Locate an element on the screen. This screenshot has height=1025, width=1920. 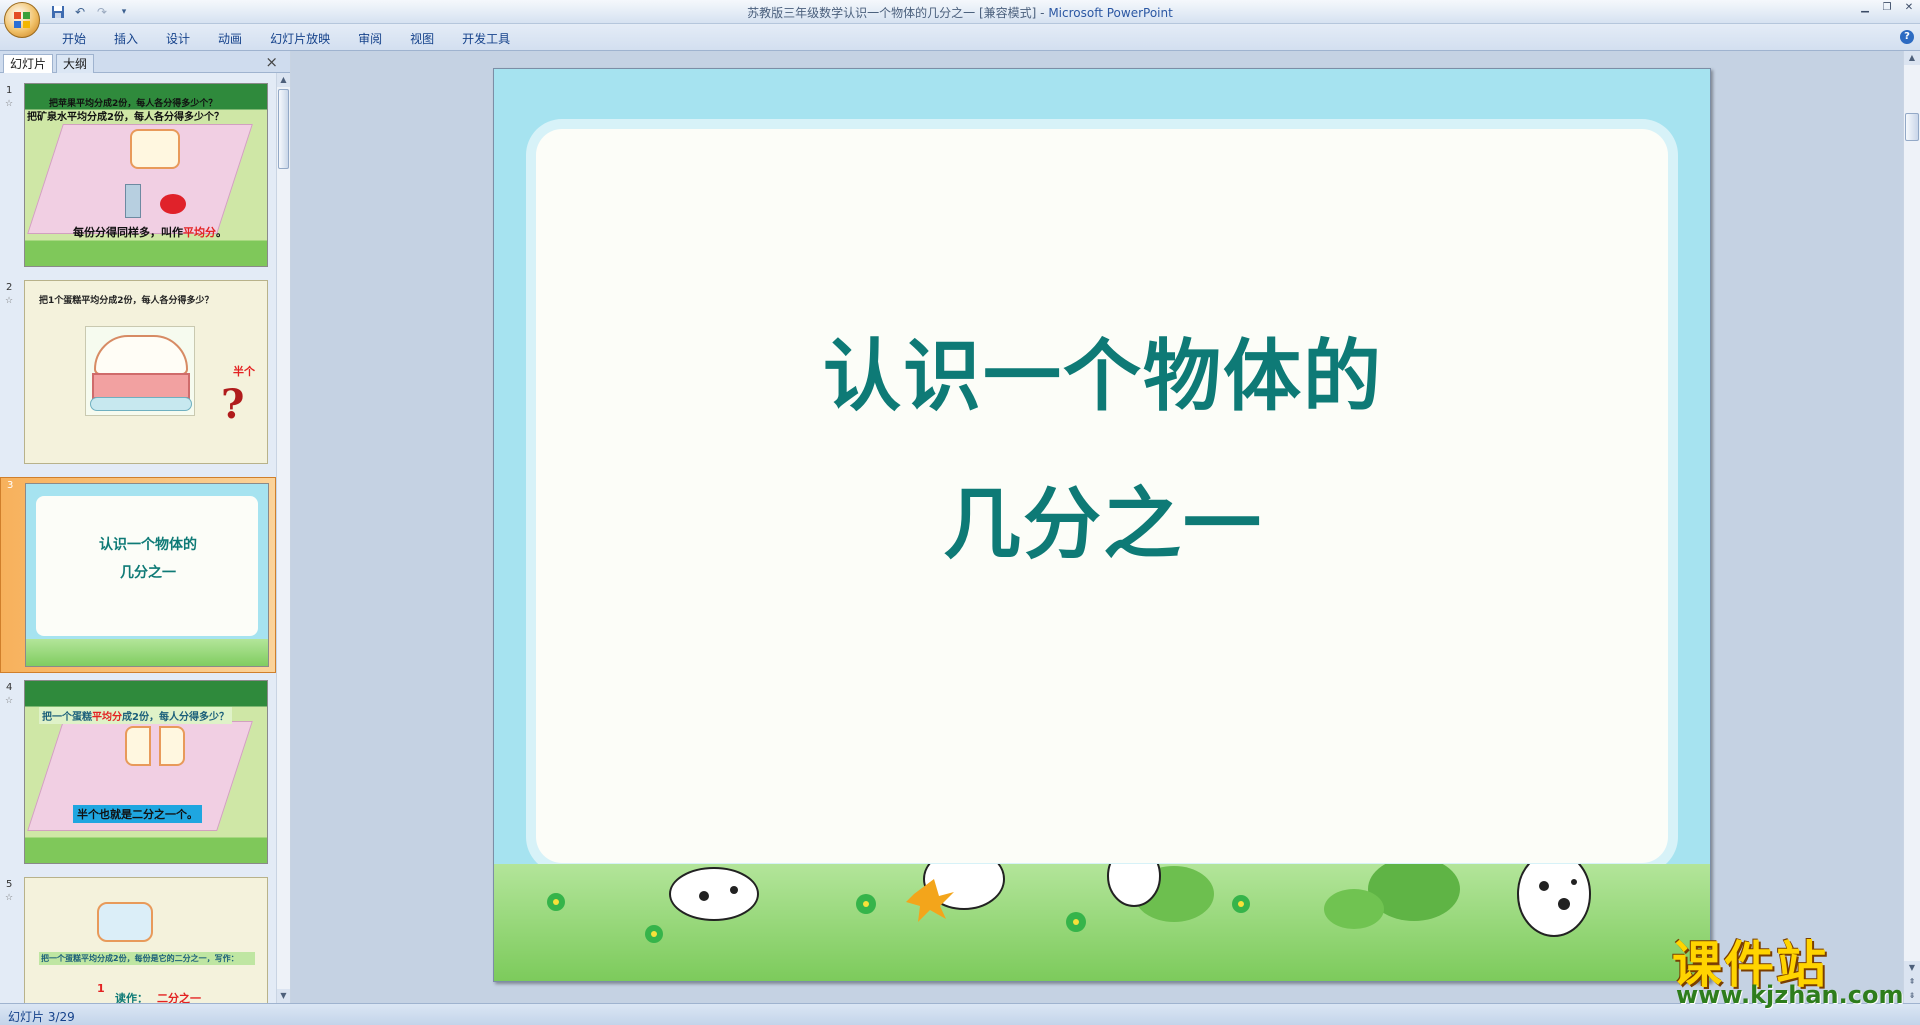
tab-animations: 动画 is located at coordinates (230, 39).